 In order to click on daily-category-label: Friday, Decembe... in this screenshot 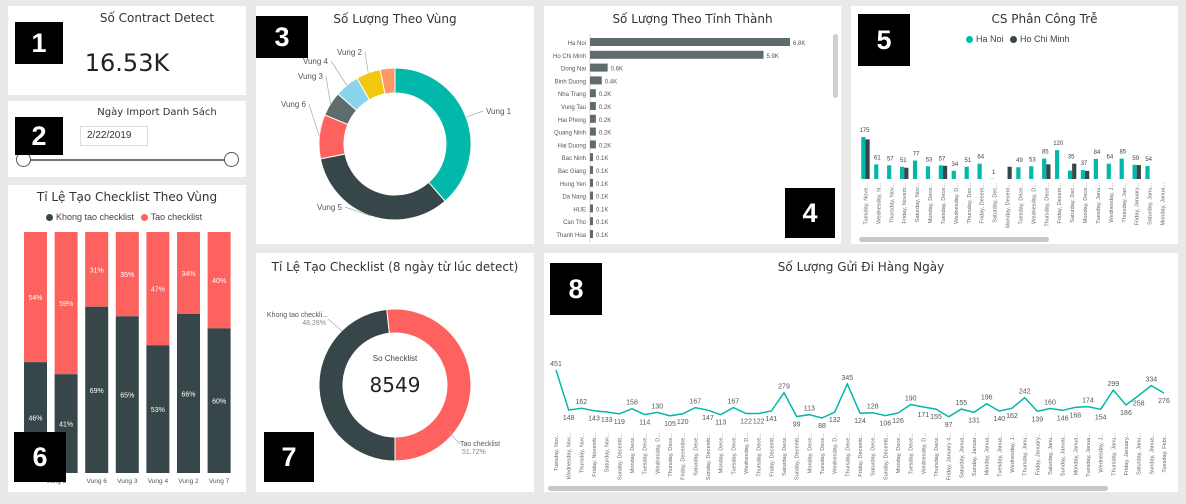, I will do `click(684, 456)`.